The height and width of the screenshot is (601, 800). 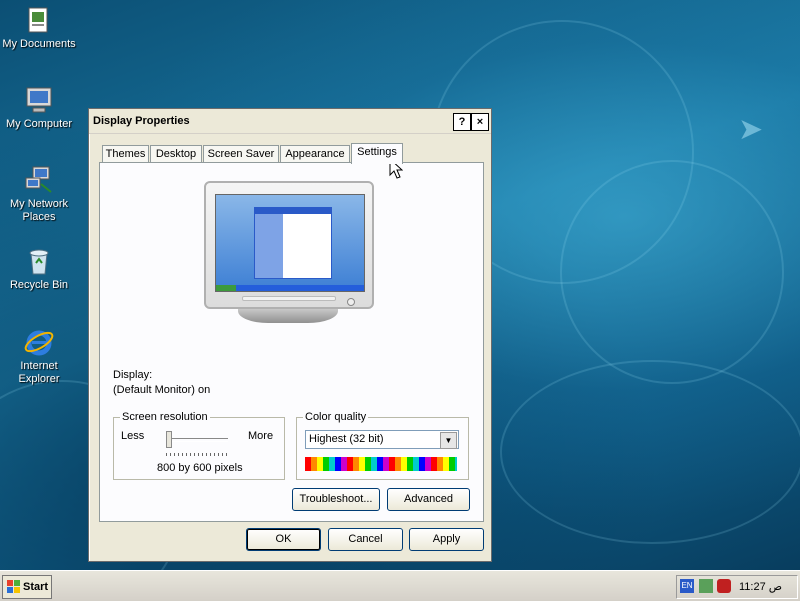 I want to click on internet-explorer-icon, so click(x=39, y=343).